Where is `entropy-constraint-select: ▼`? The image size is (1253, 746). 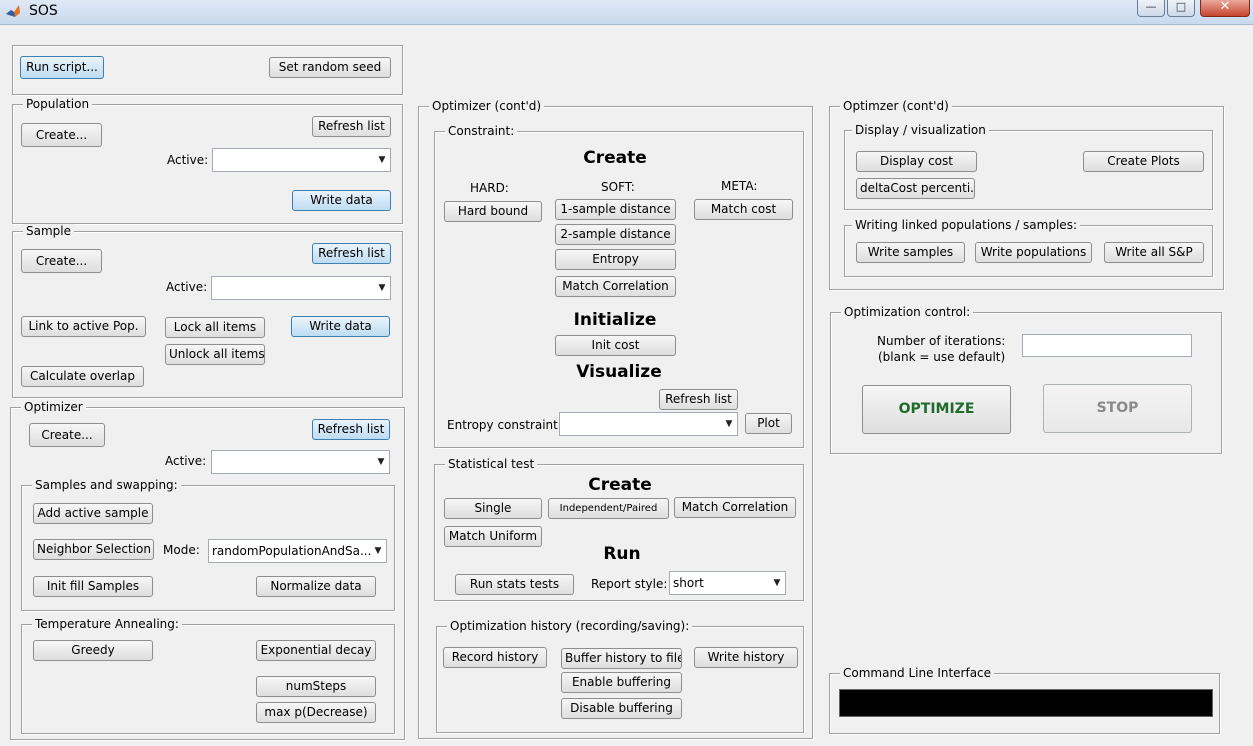
entropy-constraint-select: ▼ is located at coordinates (648, 424).